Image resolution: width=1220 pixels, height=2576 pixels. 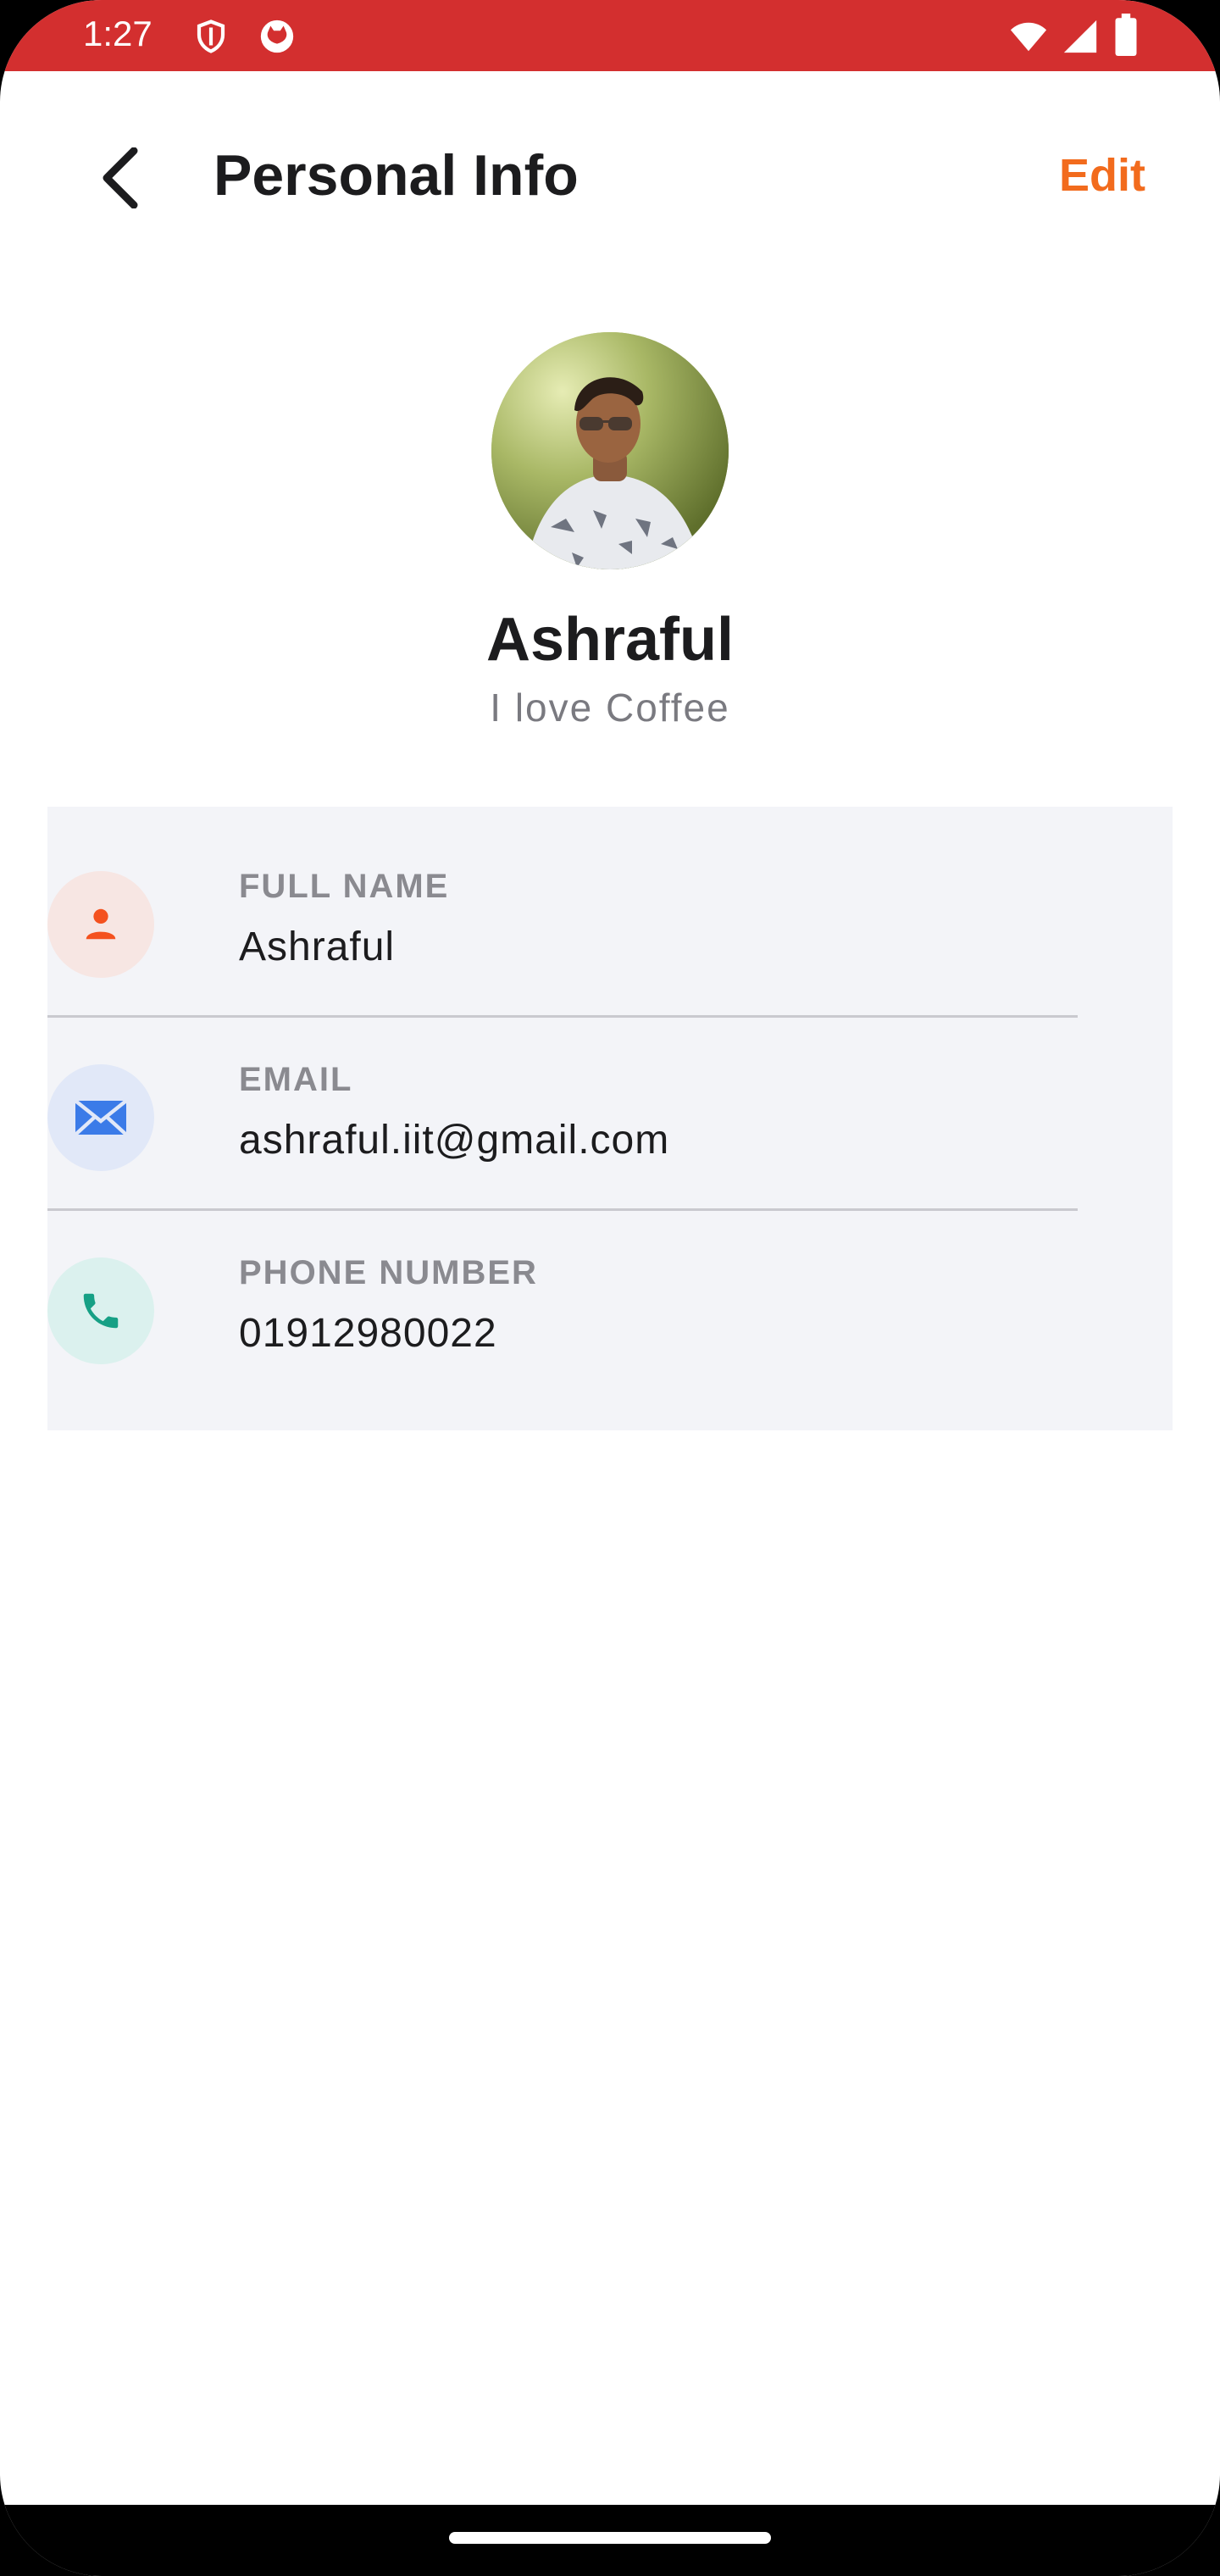 I want to click on mail-icon-badge, so click(x=100, y=1117).